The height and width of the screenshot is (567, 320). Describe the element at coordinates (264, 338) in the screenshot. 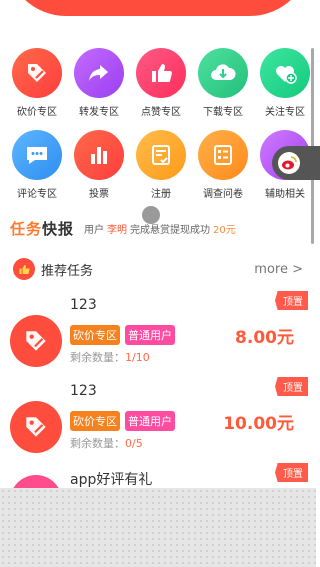

I see `task-price: 8.00元` at that location.